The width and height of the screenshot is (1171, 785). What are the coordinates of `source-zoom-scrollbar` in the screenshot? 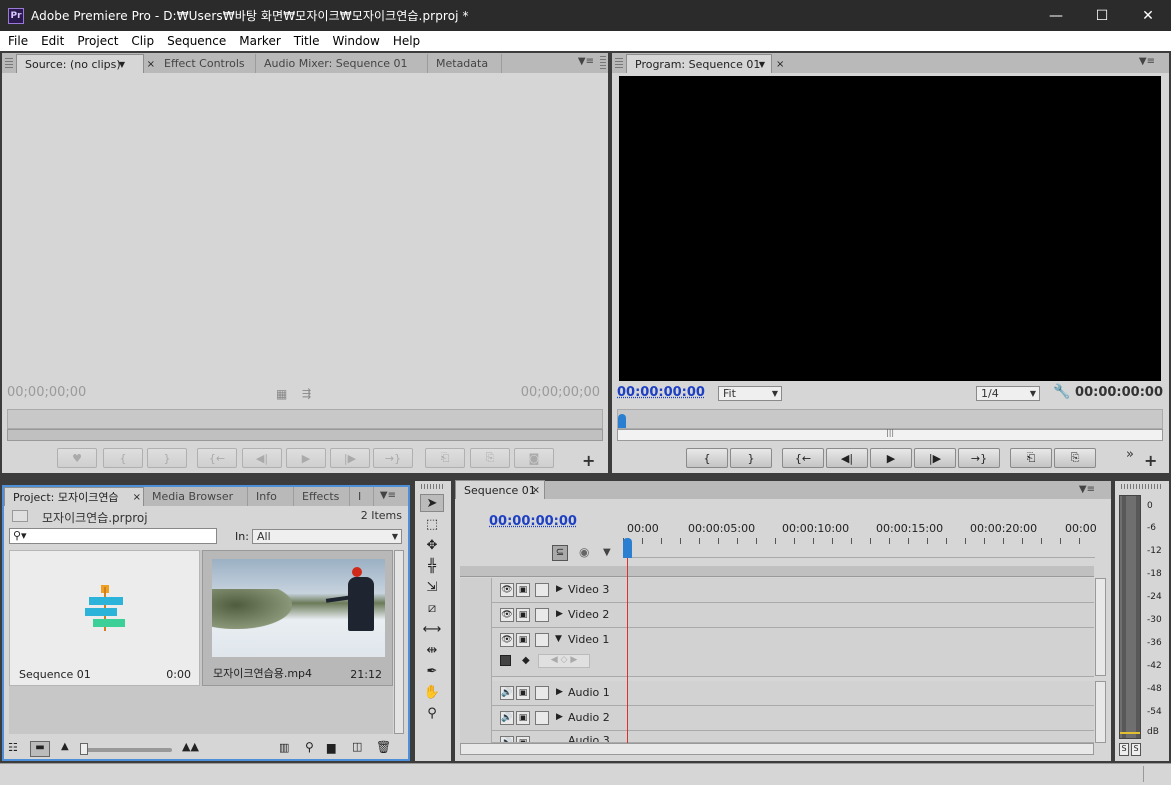 It's located at (305, 435).